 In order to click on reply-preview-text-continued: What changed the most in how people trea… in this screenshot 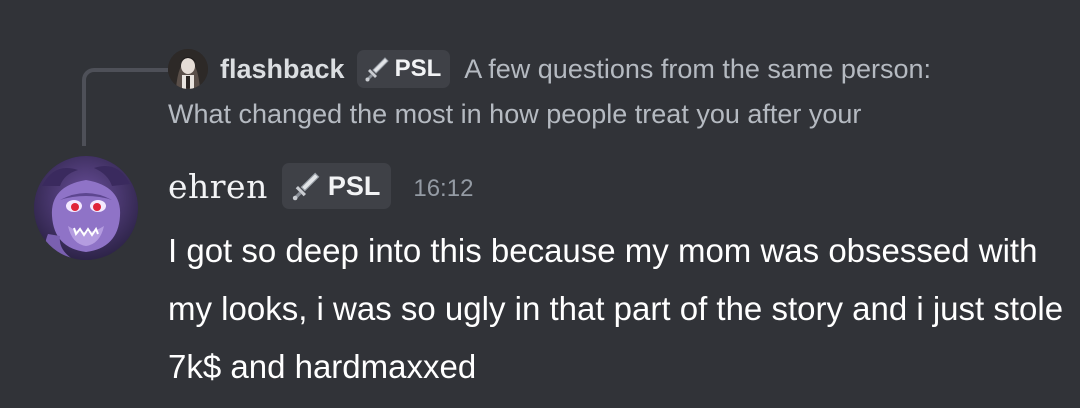, I will do `click(515, 114)`.